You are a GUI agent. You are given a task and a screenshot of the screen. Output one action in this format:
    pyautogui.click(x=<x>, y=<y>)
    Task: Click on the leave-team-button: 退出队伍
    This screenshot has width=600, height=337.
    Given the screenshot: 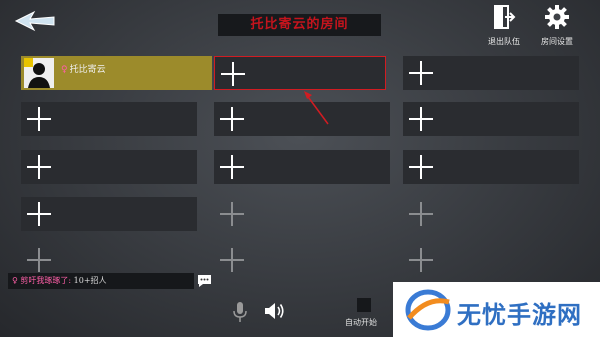 What is the action you would take?
    pyautogui.click(x=504, y=26)
    